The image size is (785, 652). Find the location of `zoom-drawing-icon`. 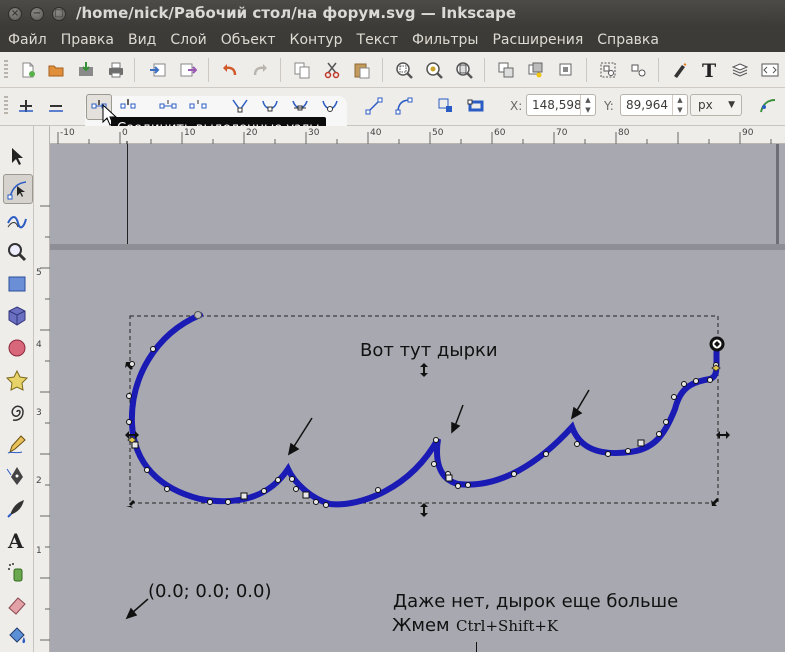

zoom-drawing-icon is located at coordinates (434, 70).